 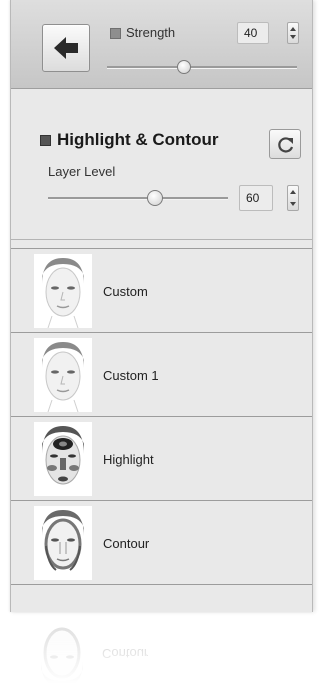 What do you see at coordinates (161, 374) in the screenshot?
I see `list-item-custom-1: Custom 1` at bounding box center [161, 374].